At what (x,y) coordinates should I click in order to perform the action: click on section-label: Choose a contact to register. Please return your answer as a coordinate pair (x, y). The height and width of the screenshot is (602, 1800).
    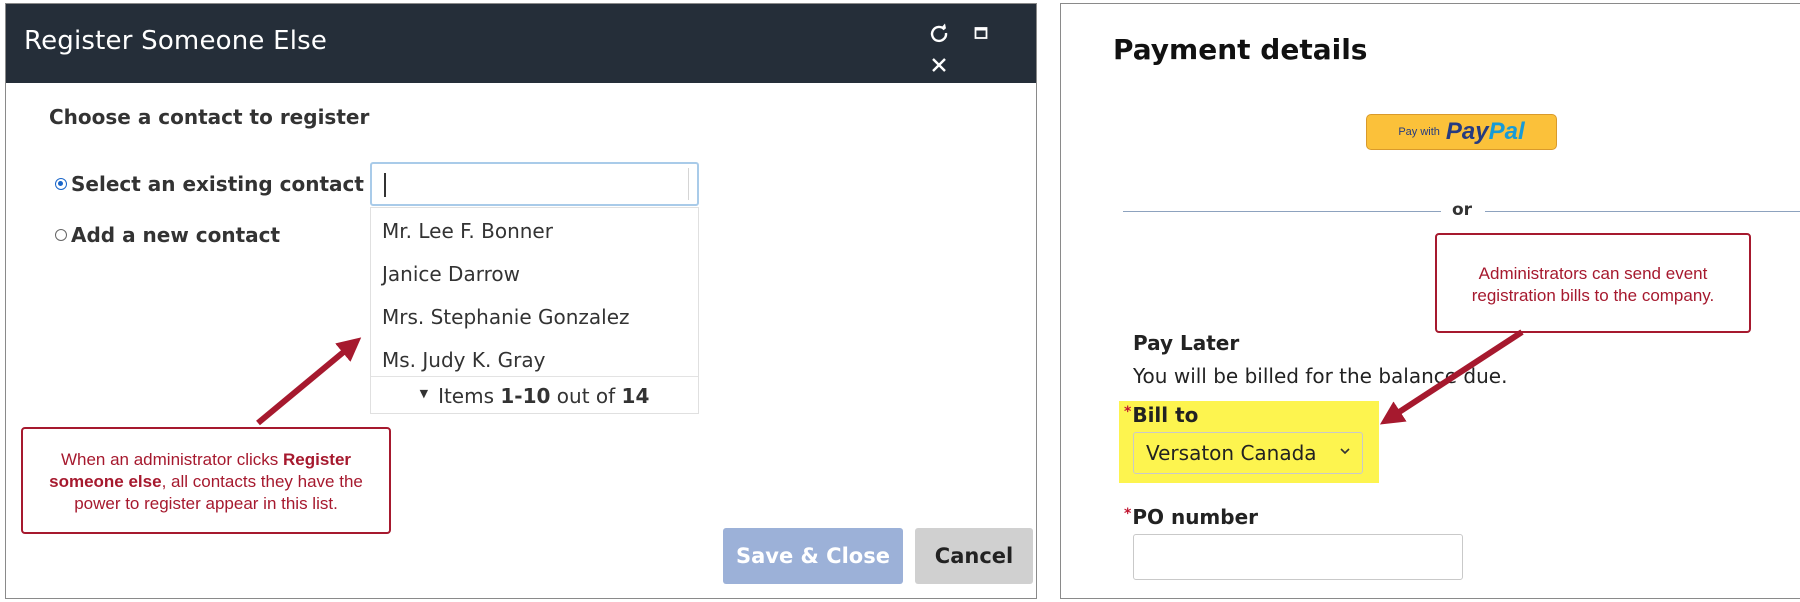
    Looking at the image, I should click on (209, 117).